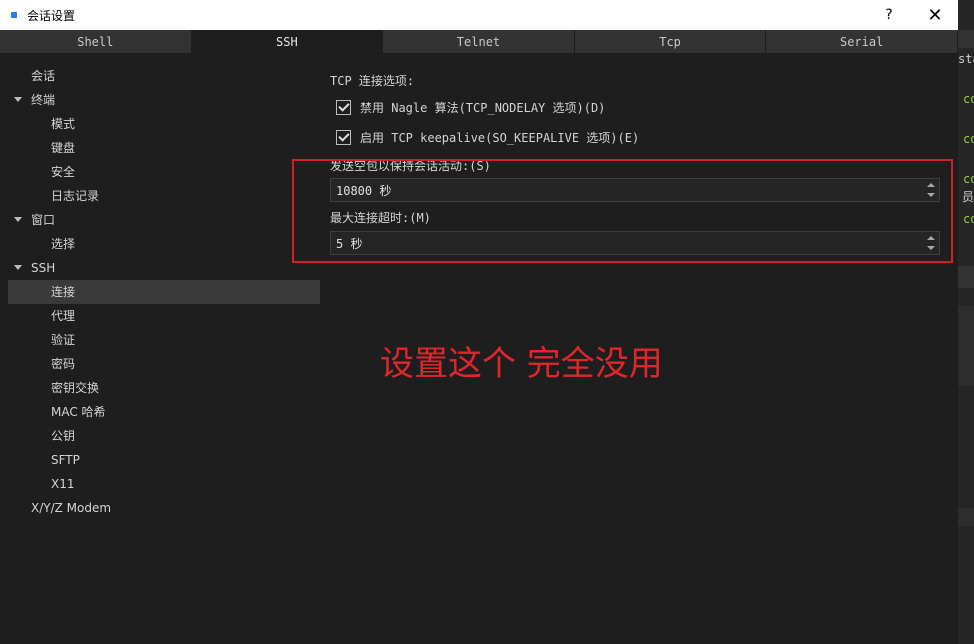  What do you see at coordinates (500, 137) in the screenshot?
I see `keepalive-label: 启用 TCP keepalive(SO_KEEPALIVE 选项)(E)` at bounding box center [500, 137].